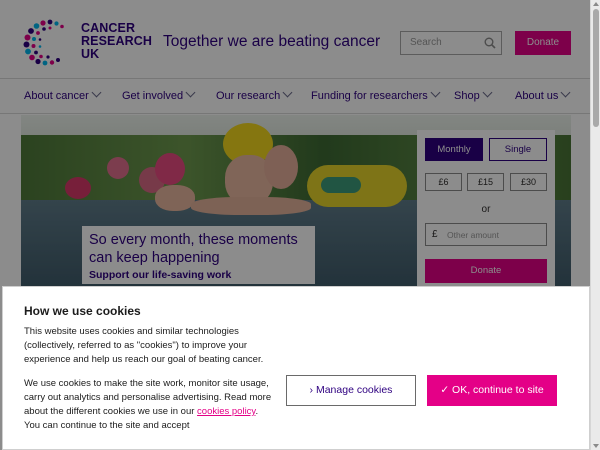 The width and height of the screenshot is (600, 450). What do you see at coordinates (82, 311) in the screenshot?
I see `cookie-dialog-title: How we use cookies` at bounding box center [82, 311].